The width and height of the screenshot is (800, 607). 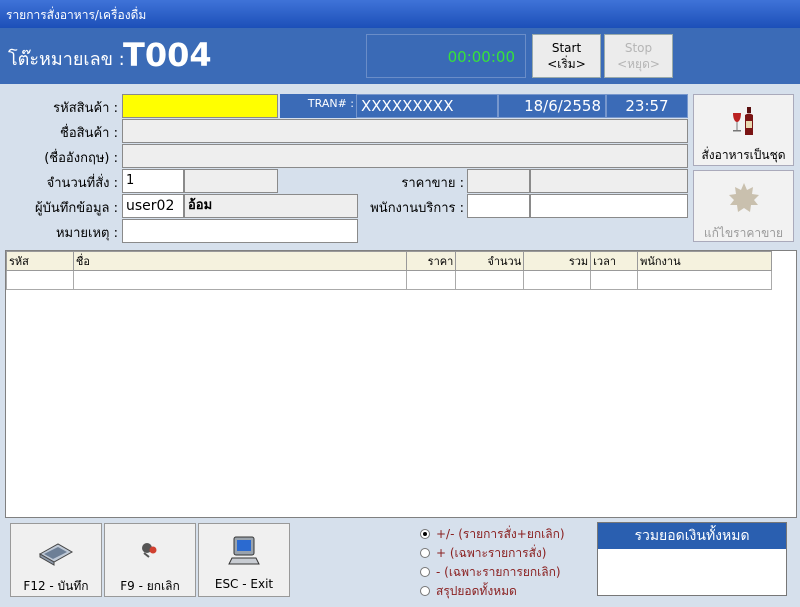 I want to click on column-header-price: ราคา, so click(x=431, y=261).